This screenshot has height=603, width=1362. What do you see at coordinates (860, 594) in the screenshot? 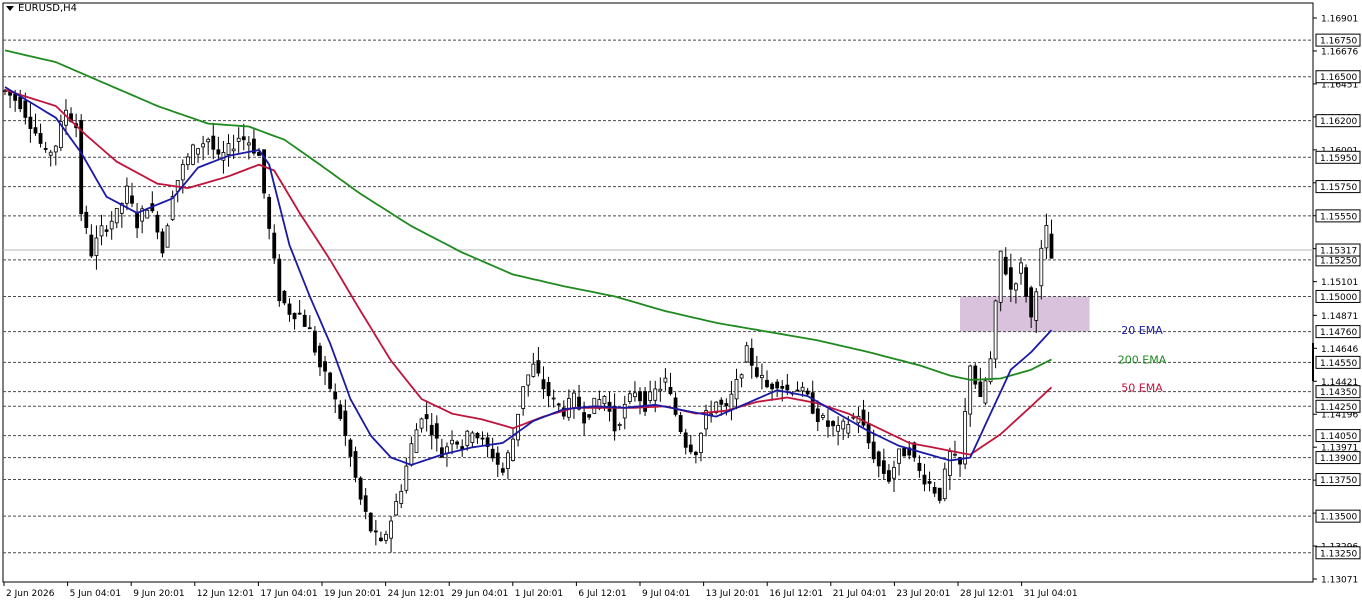
I see `time-tick-label: 21 Jul 04:01` at bounding box center [860, 594].